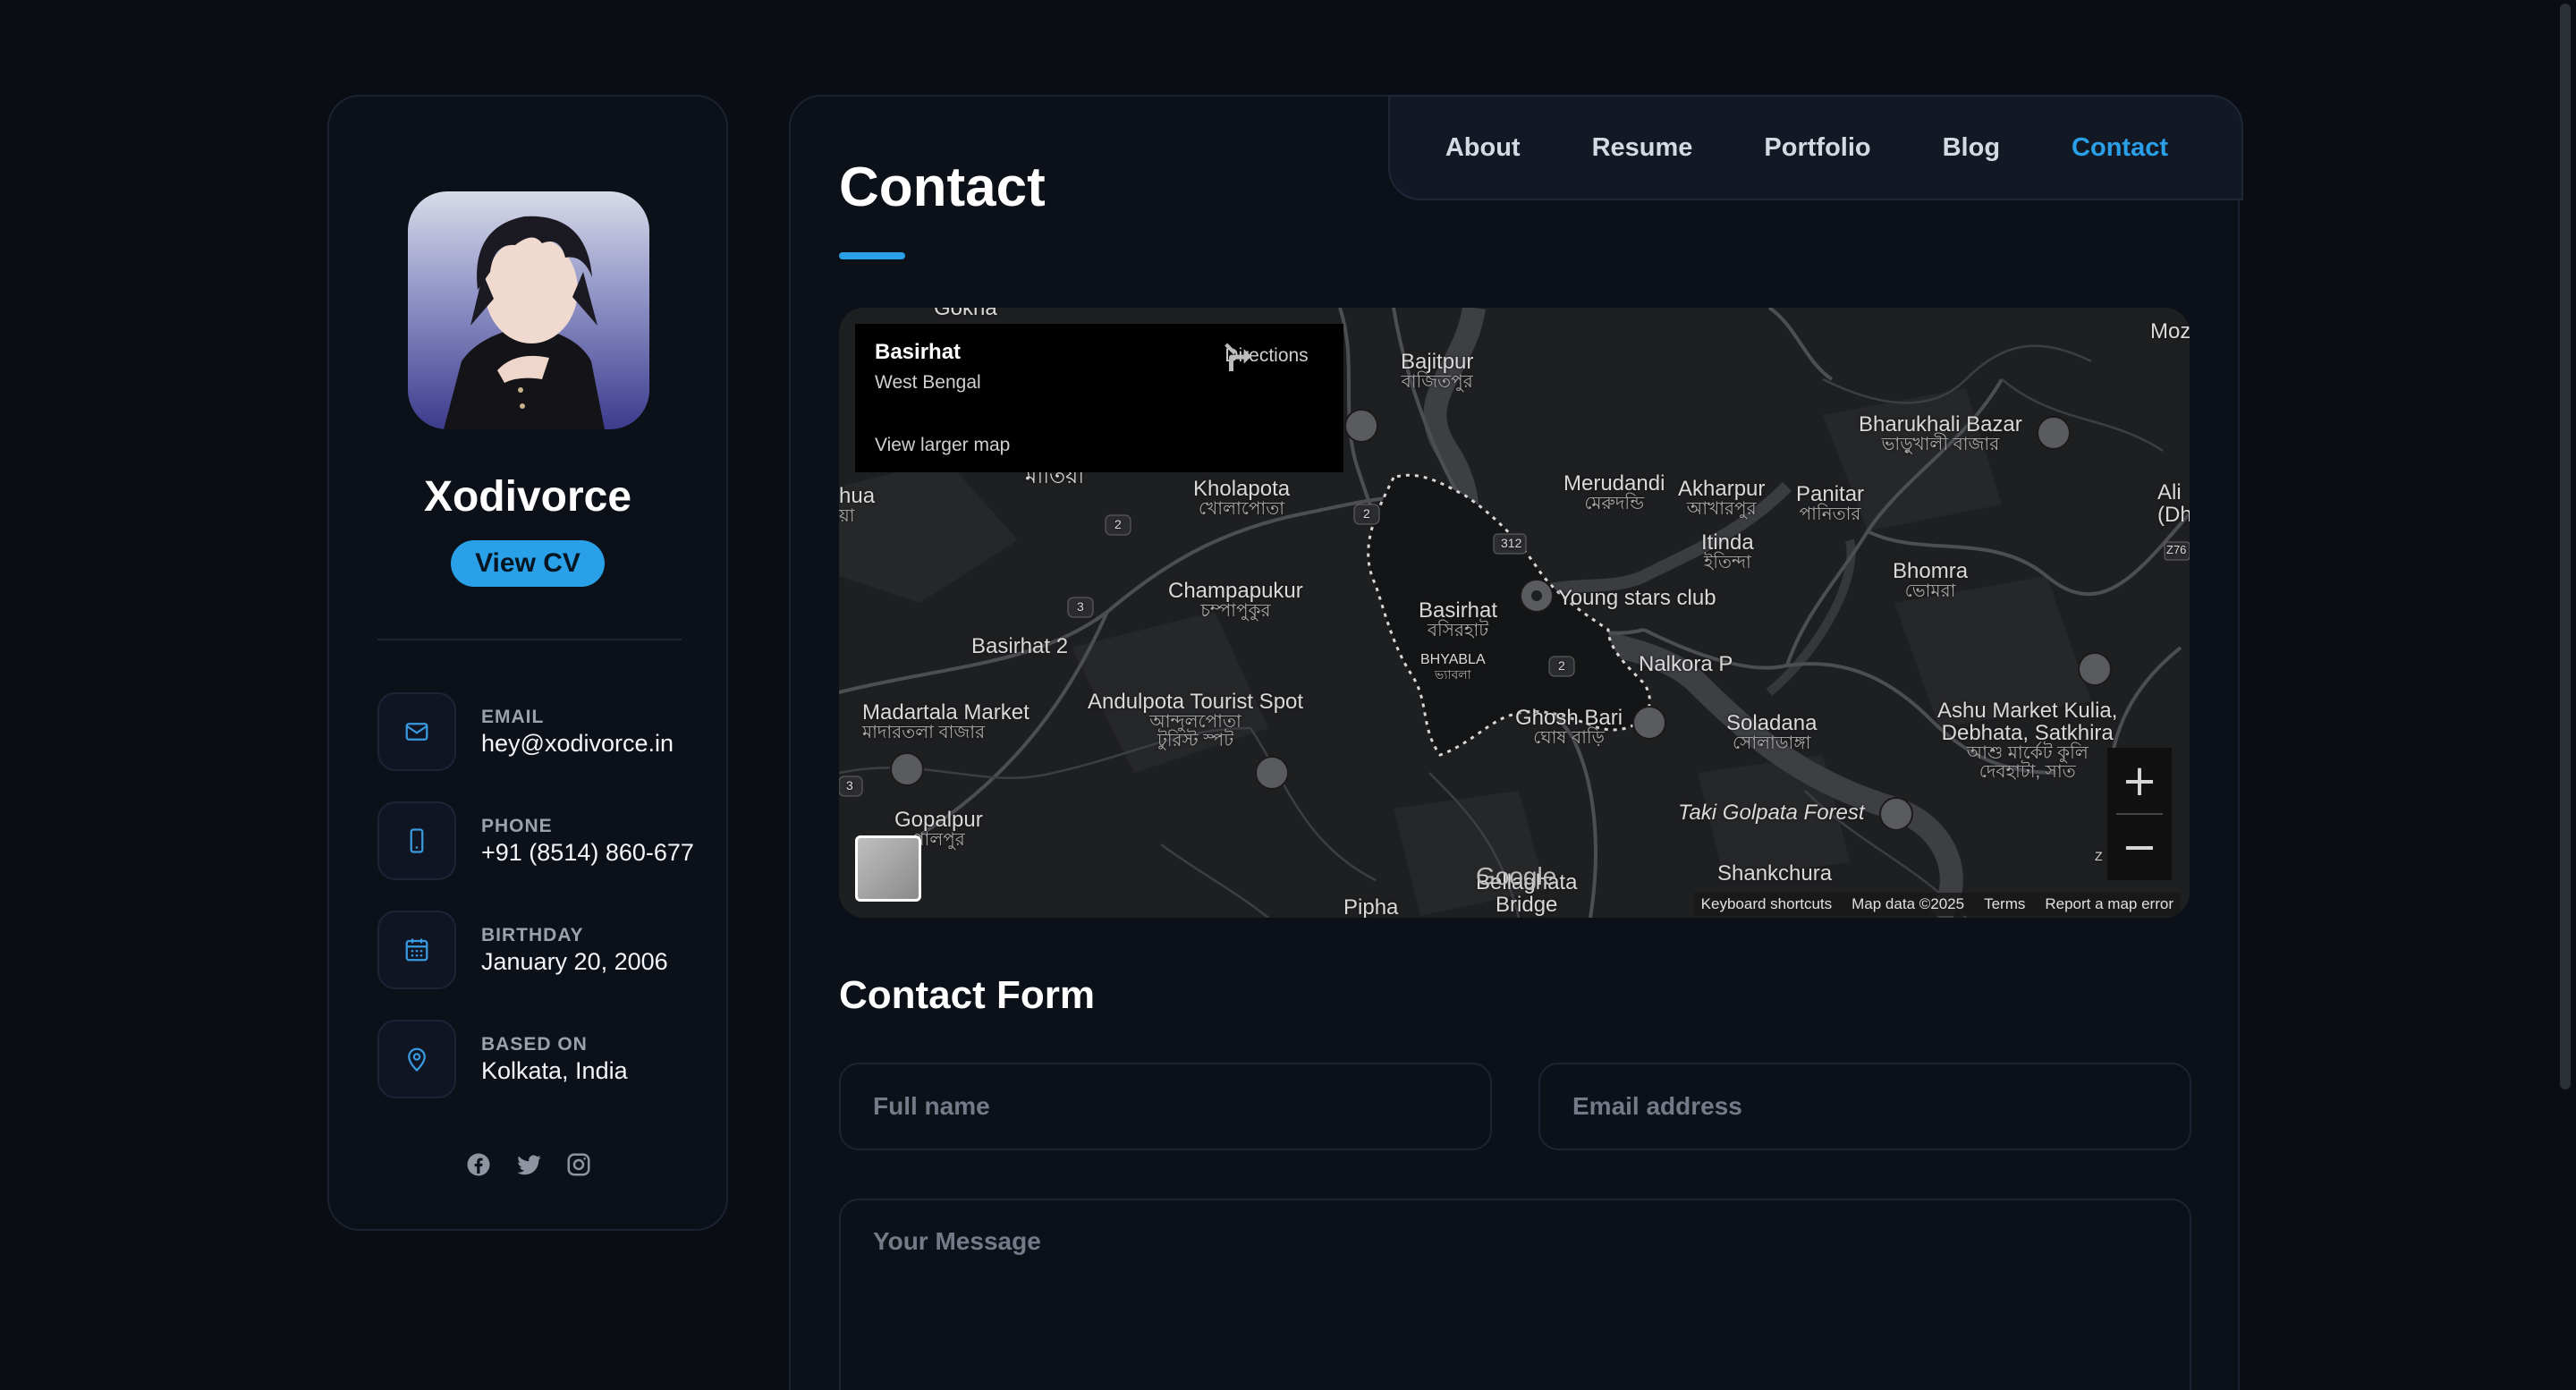 Image resolution: width=2576 pixels, height=1390 pixels. I want to click on nav-blog: Blog, so click(1971, 148).